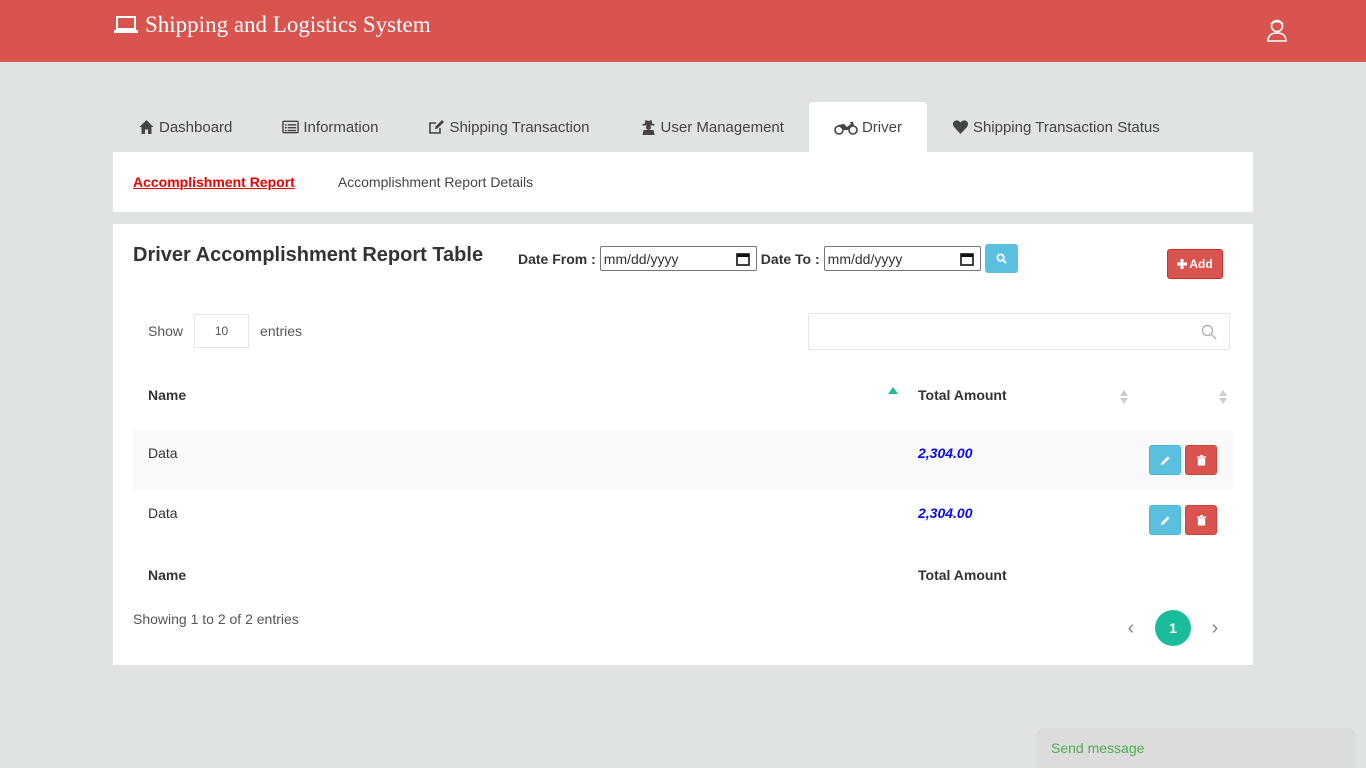 The width and height of the screenshot is (1366, 768). What do you see at coordinates (1098, 748) in the screenshot?
I see `send-message-label: Send message` at bounding box center [1098, 748].